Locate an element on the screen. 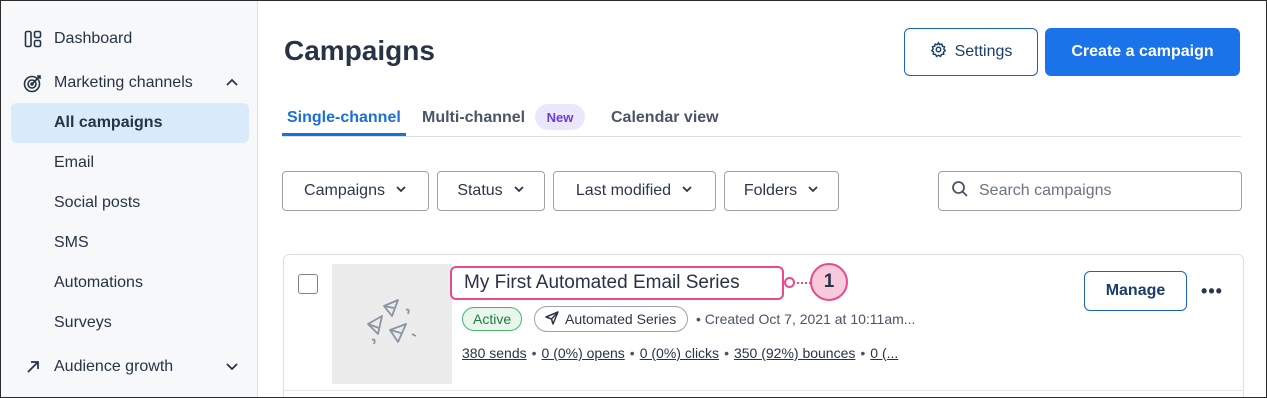 Image resolution: width=1267 pixels, height=398 pixels. sidebar-item-email: Email is located at coordinates (130, 163).